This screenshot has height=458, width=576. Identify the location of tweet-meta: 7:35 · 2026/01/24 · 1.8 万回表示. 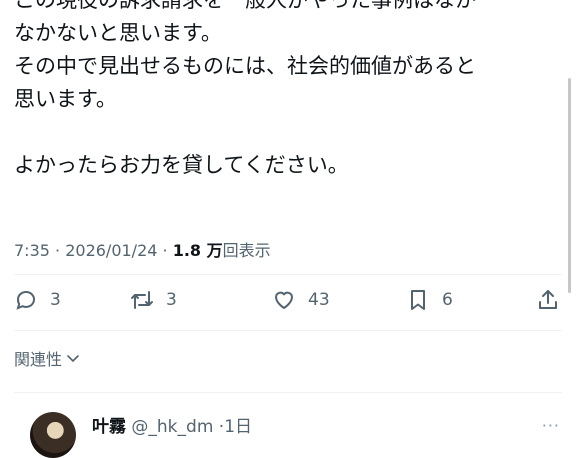
(142, 249).